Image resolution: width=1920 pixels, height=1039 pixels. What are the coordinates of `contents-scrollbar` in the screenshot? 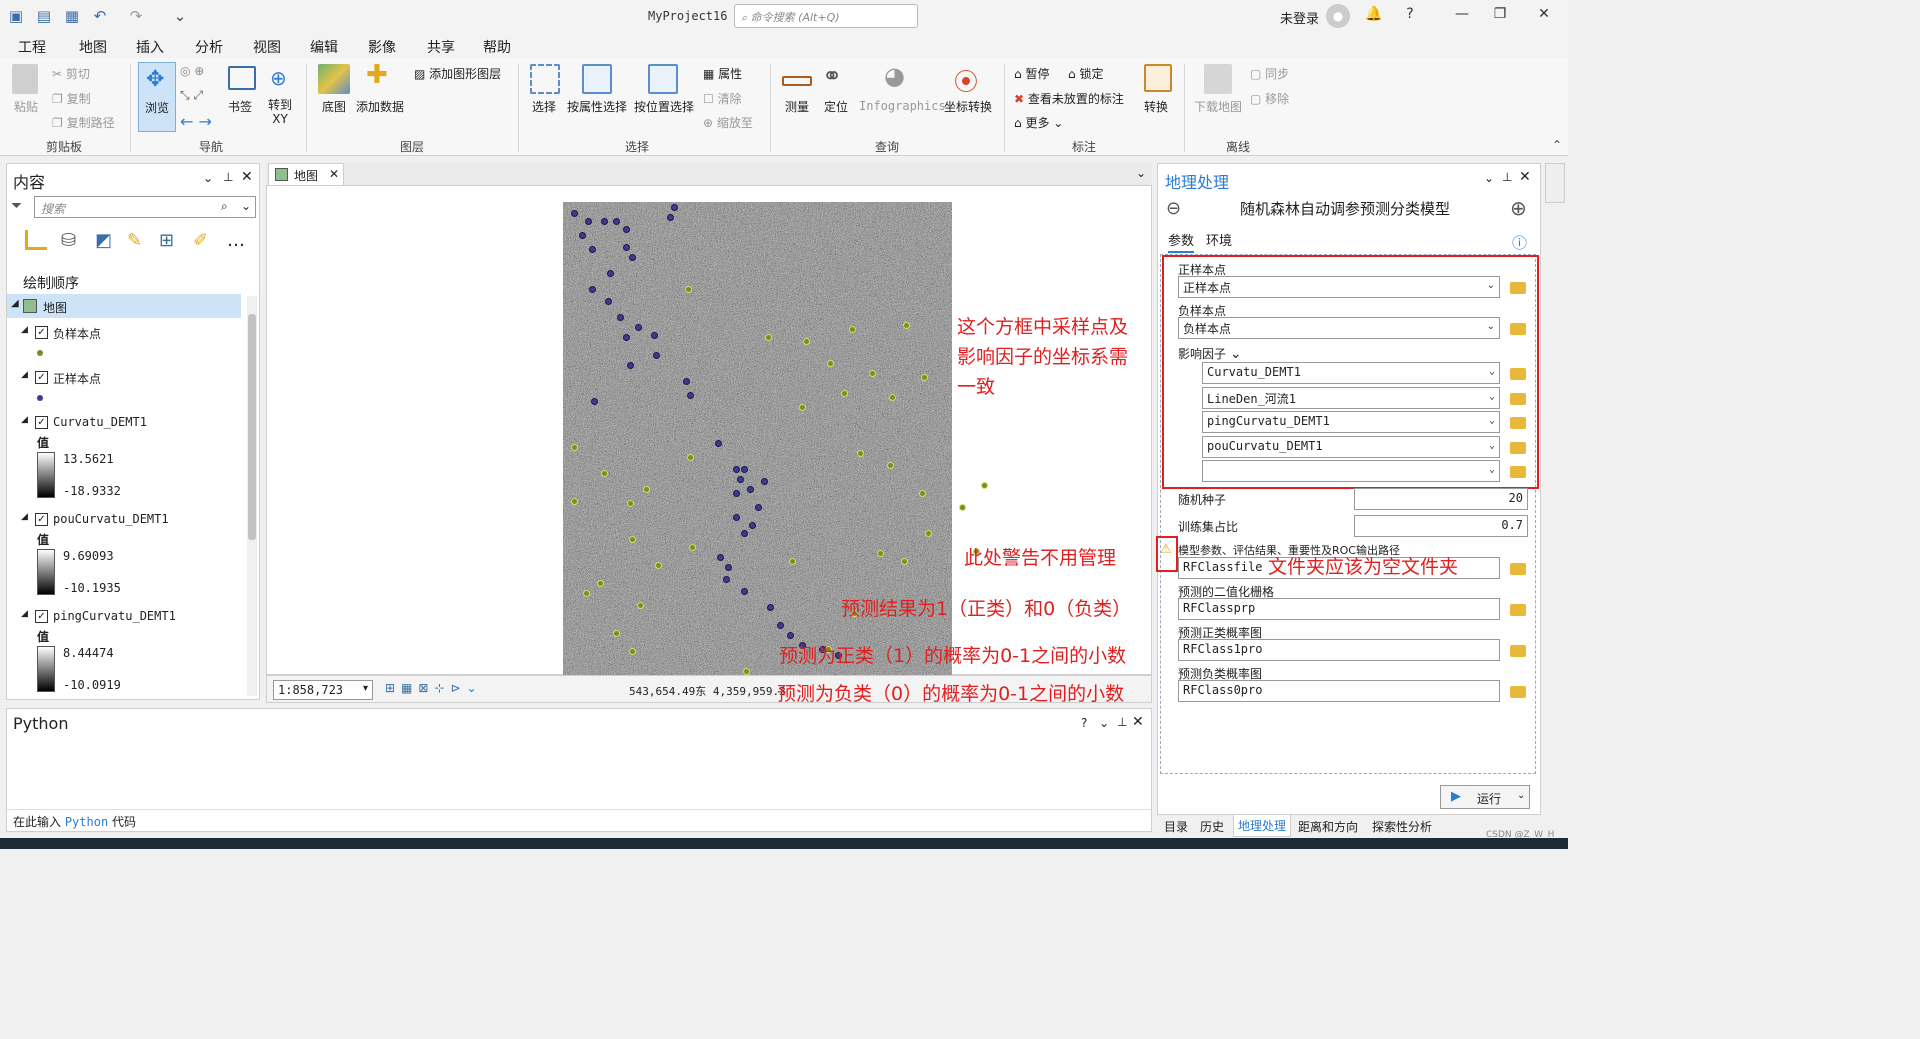 It's located at (252, 496).